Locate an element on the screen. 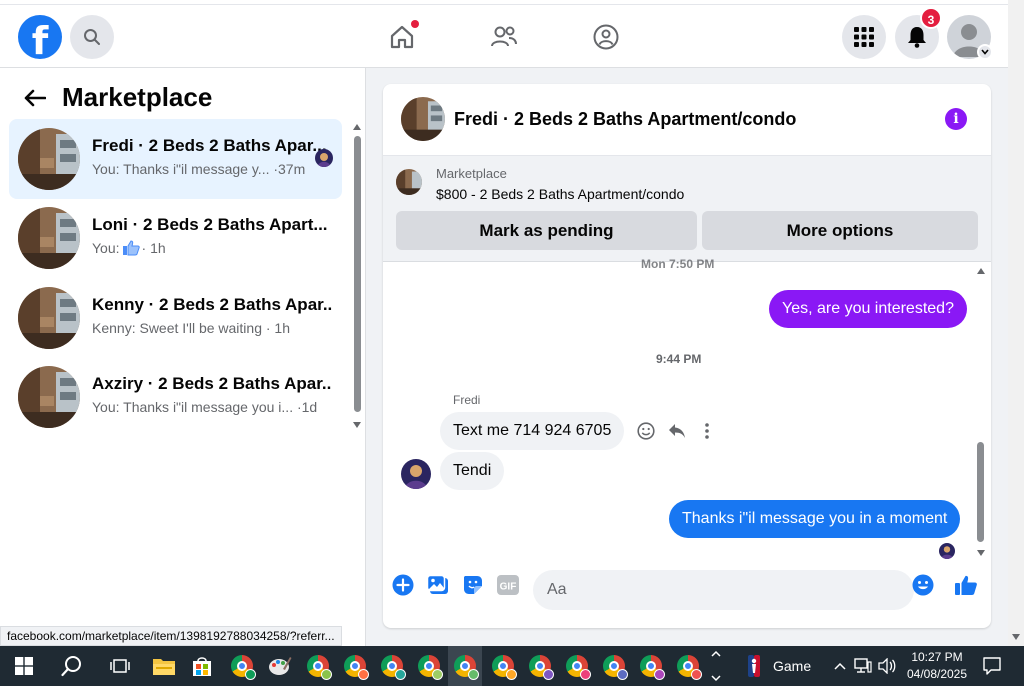 This screenshot has height=686, width=1024. chat-listing-avatar is located at coordinates (423, 119).